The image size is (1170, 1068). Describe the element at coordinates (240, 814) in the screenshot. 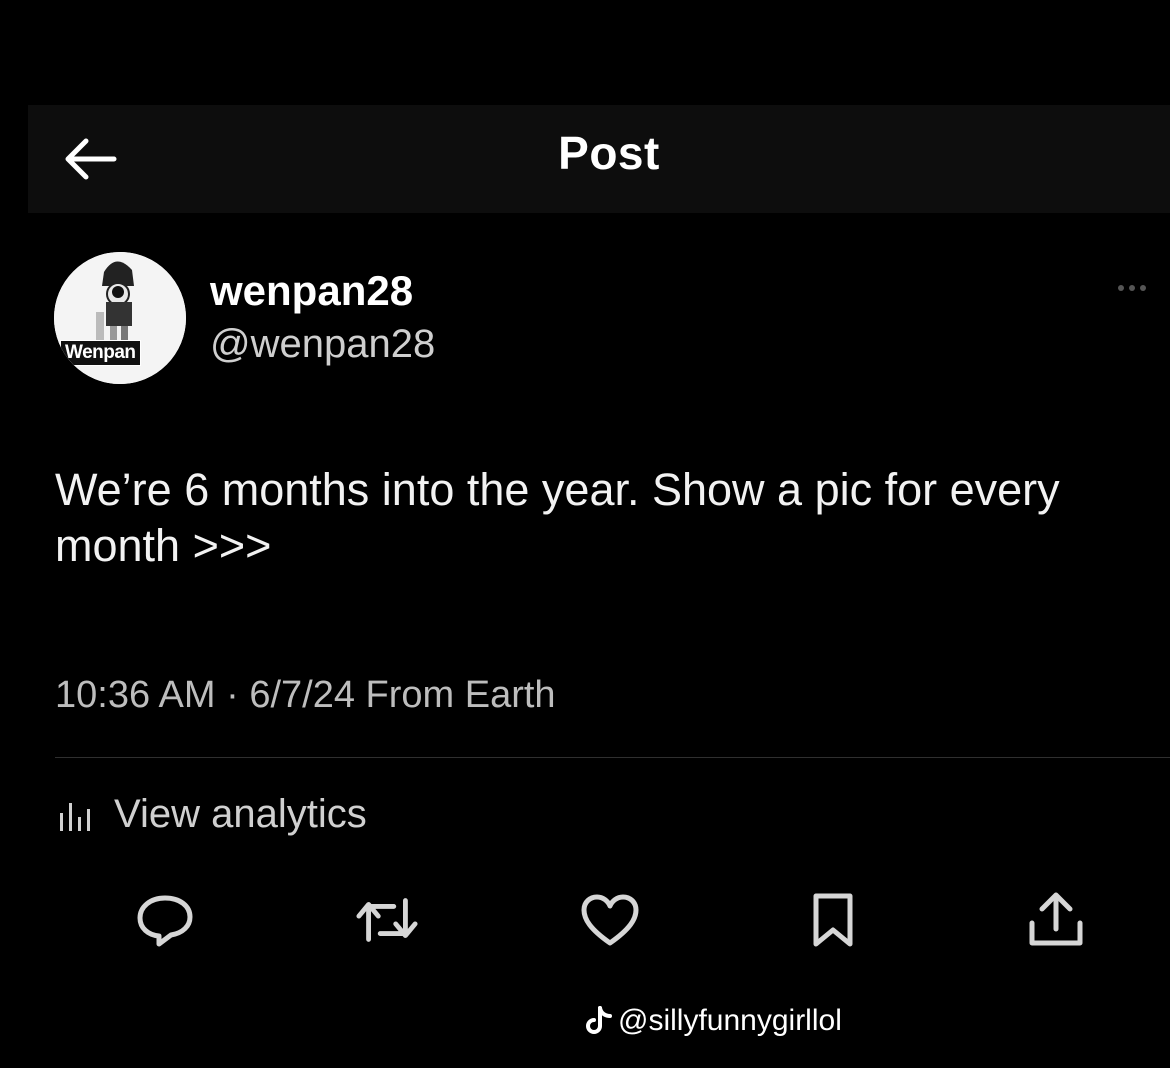

I see `view-analytics-label: View analytics` at that location.